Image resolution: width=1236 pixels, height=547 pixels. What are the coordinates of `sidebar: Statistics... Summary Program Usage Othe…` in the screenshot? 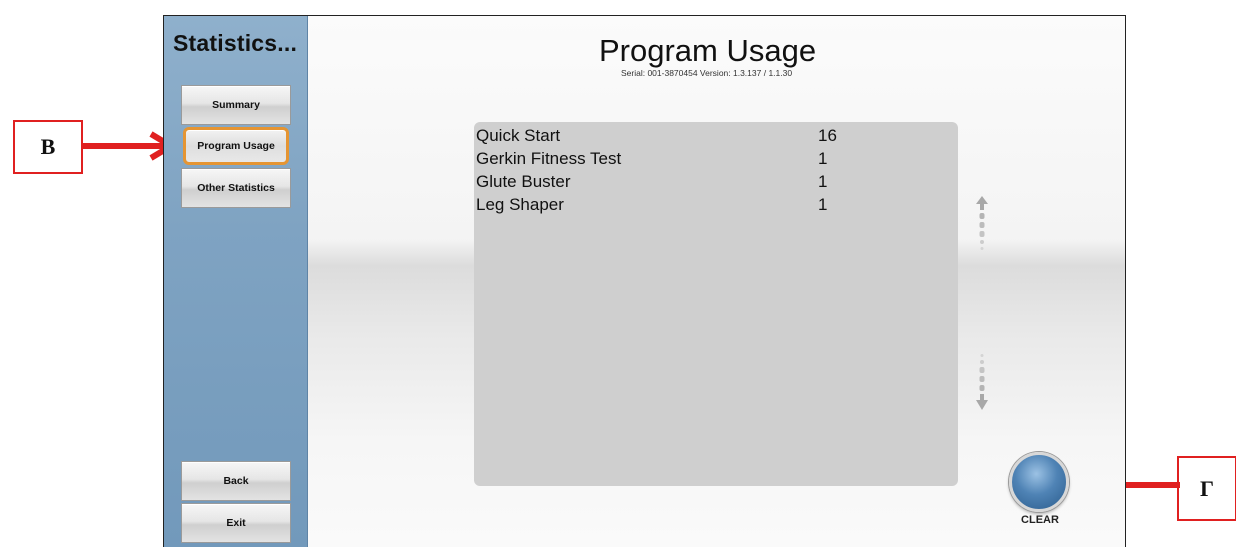 It's located at (236, 281).